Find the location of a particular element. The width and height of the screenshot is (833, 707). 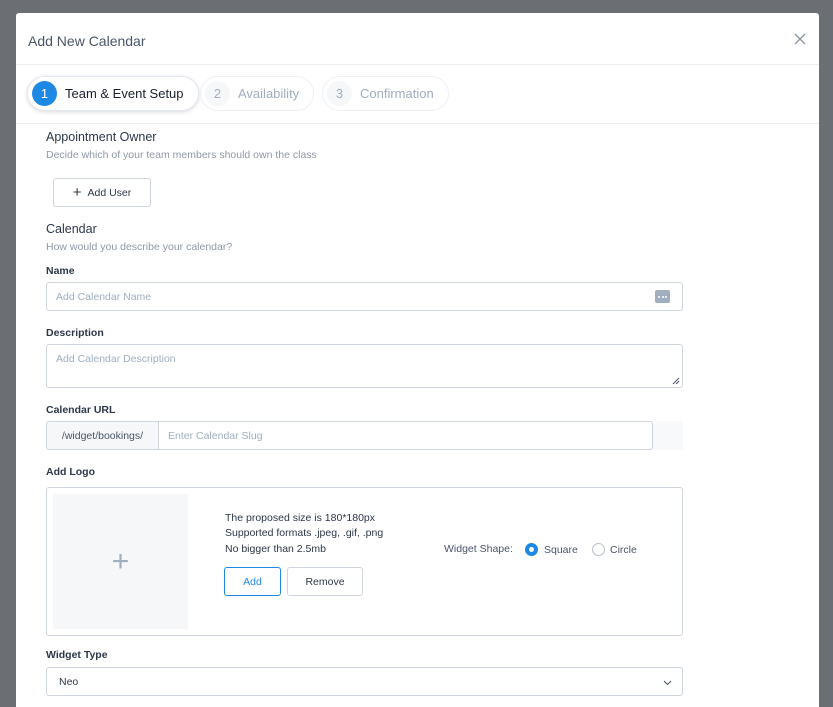

logo-size-note: The proposed size is 180*180px is located at coordinates (300, 518).